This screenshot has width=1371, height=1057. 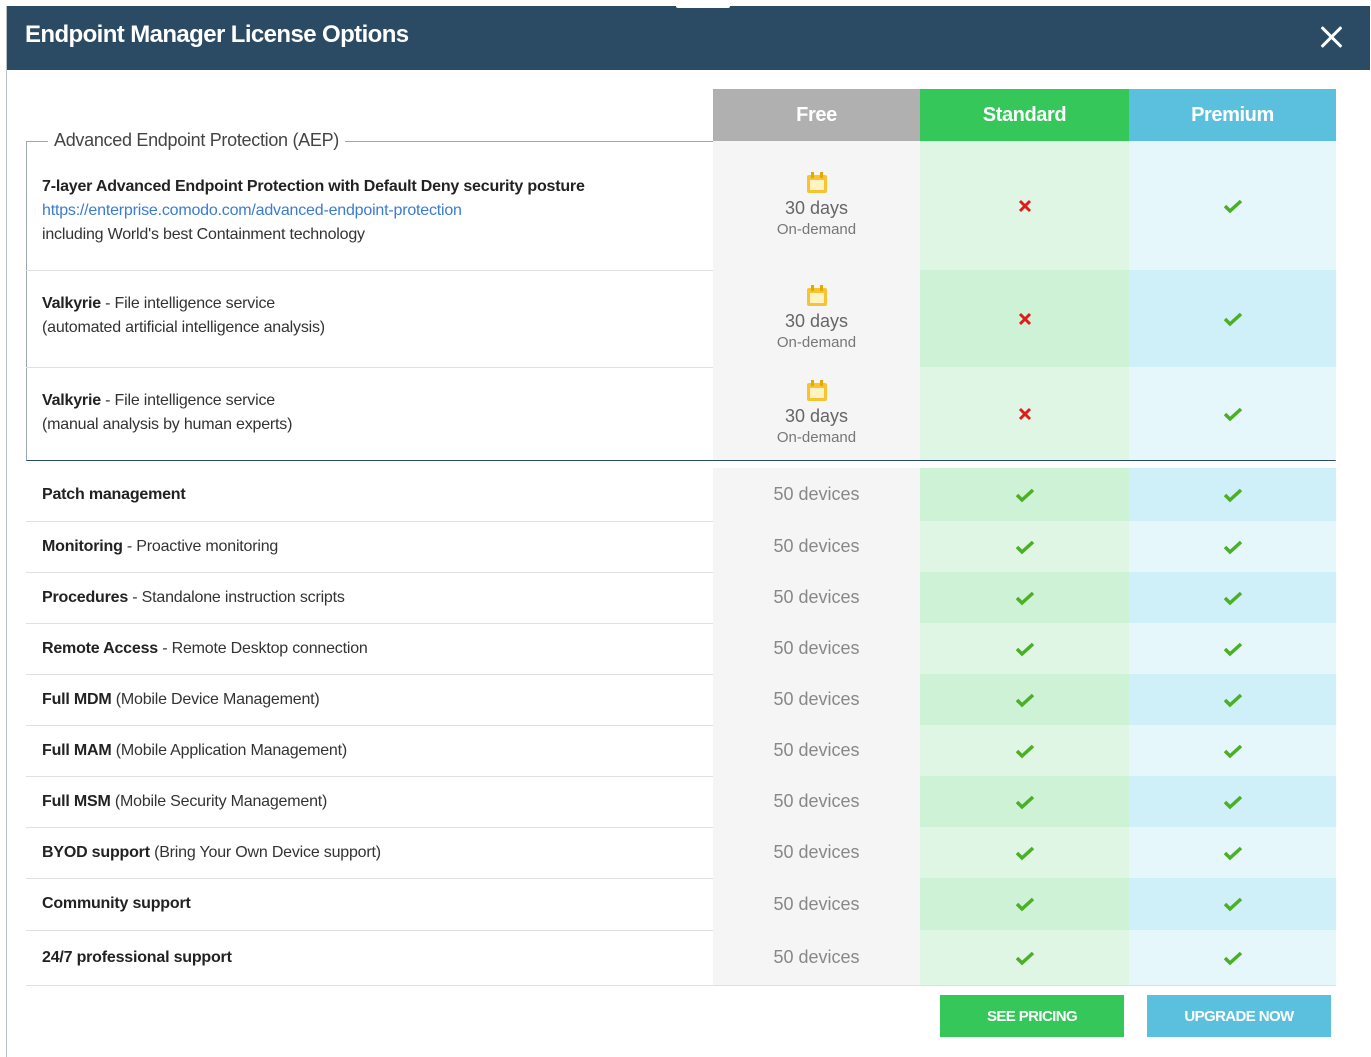 What do you see at coordinates (219, 801) in the screenshot?
I see `feature-subtext: (Mobile Security Management)` at bounding box center [219, 801].